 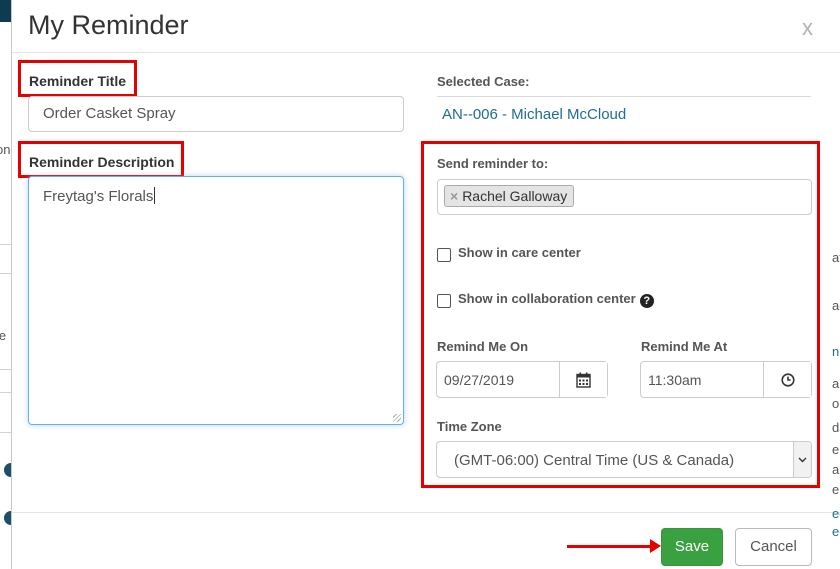 I want to click on selected-case-divider, so click(x=624, y=96).